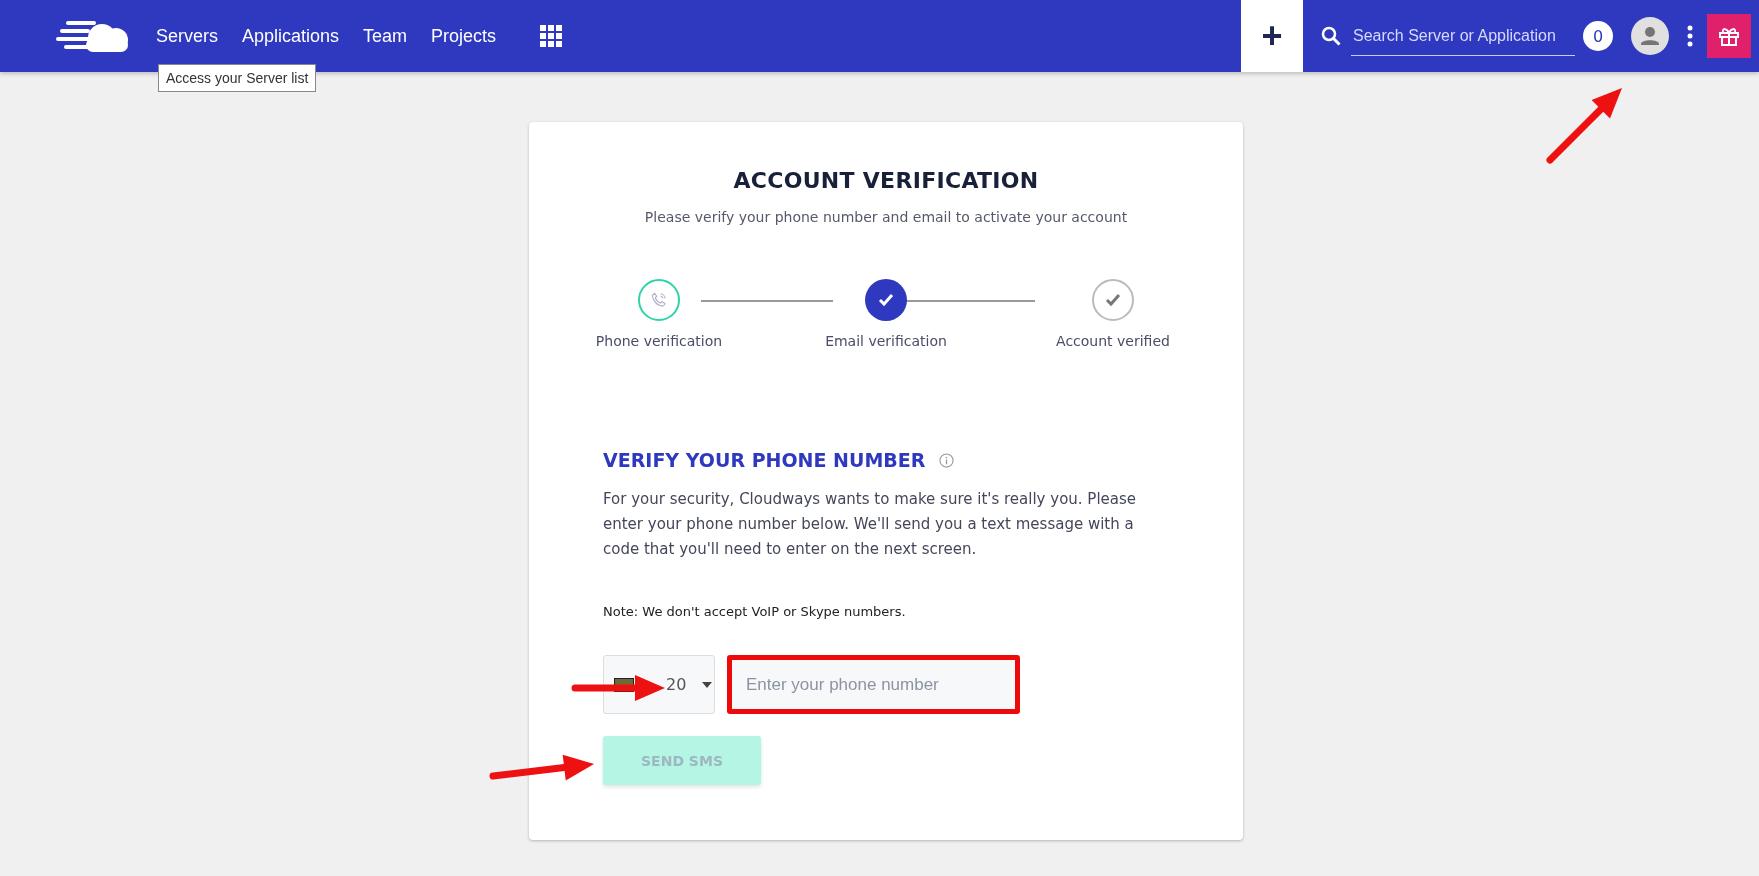  I want to click on nav-link: Servers, so click(187, 36).